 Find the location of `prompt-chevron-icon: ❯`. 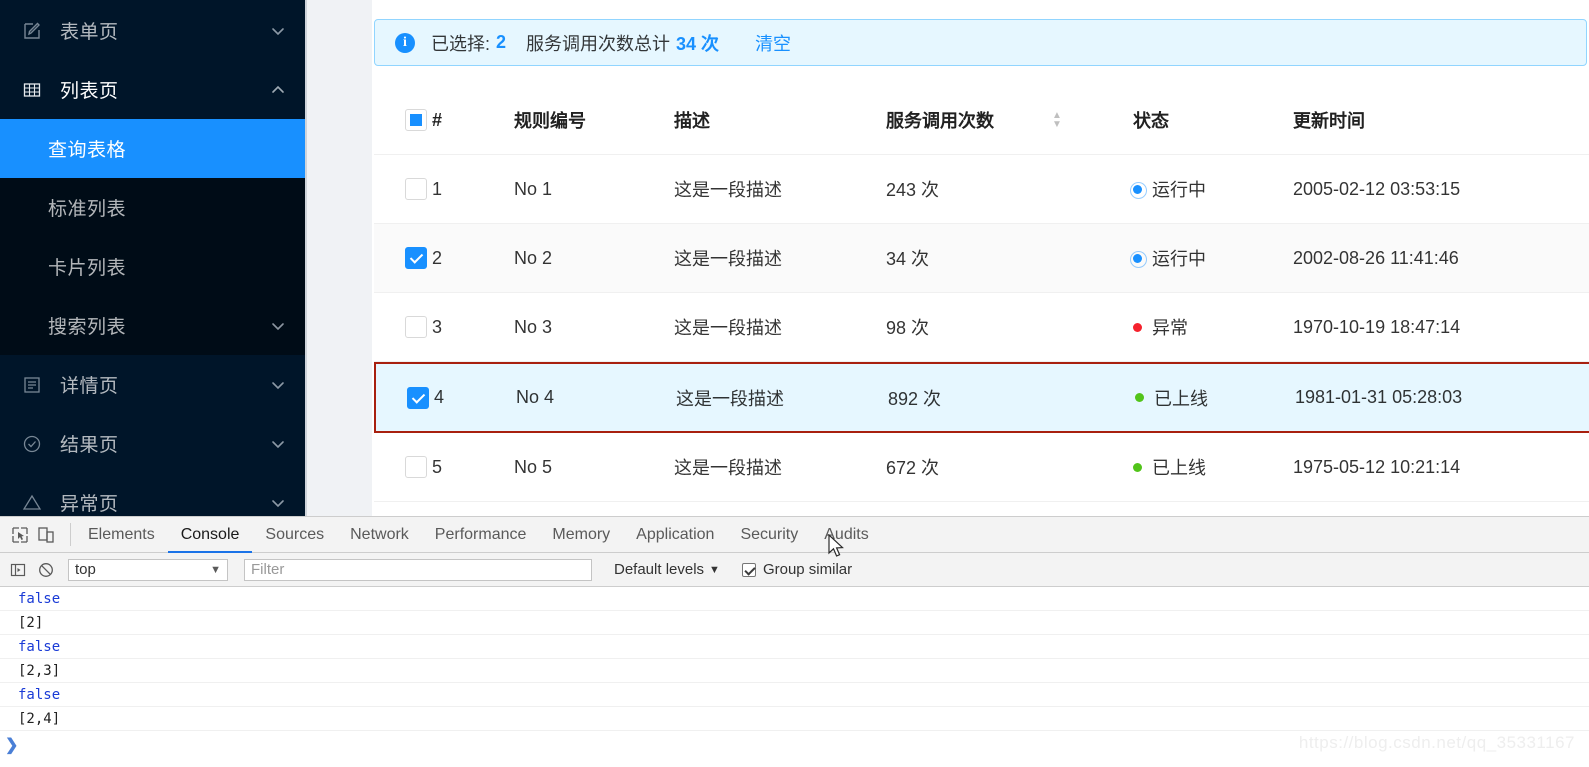

prompt-chevron-icon: ❯ is located at coordinates (12, 745).